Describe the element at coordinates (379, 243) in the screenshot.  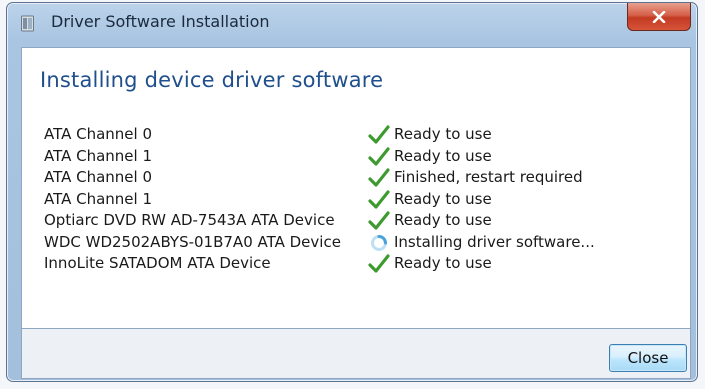
I see `busy-spinner-icon` at that location.